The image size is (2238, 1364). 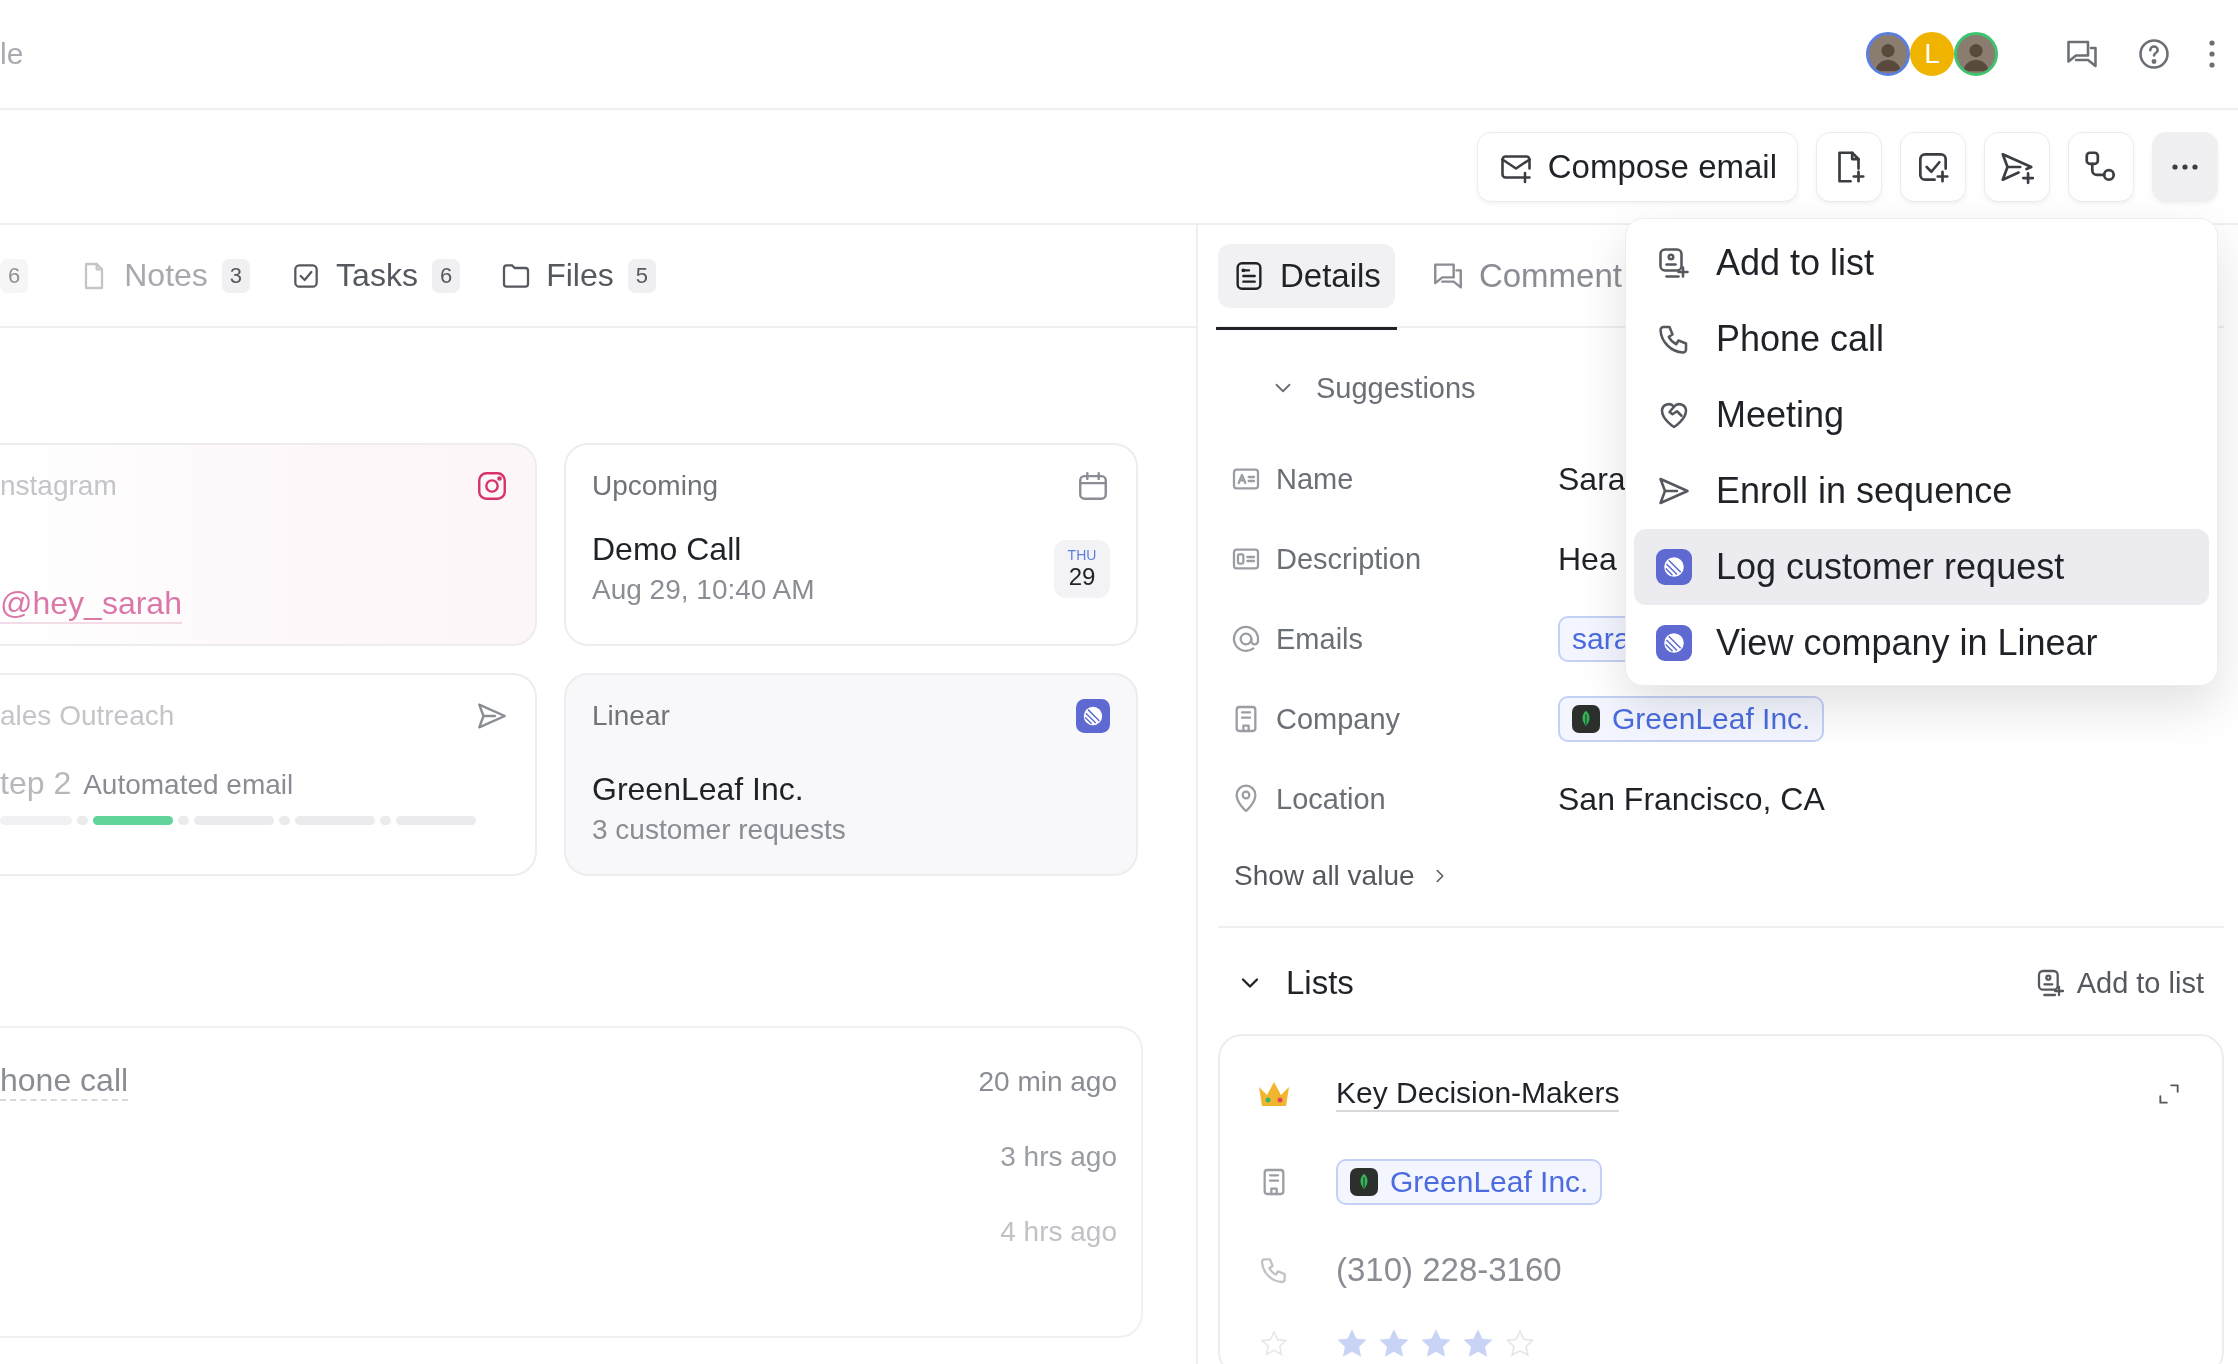 I want to click on tab-label: Files, so click(x=580, y=275).